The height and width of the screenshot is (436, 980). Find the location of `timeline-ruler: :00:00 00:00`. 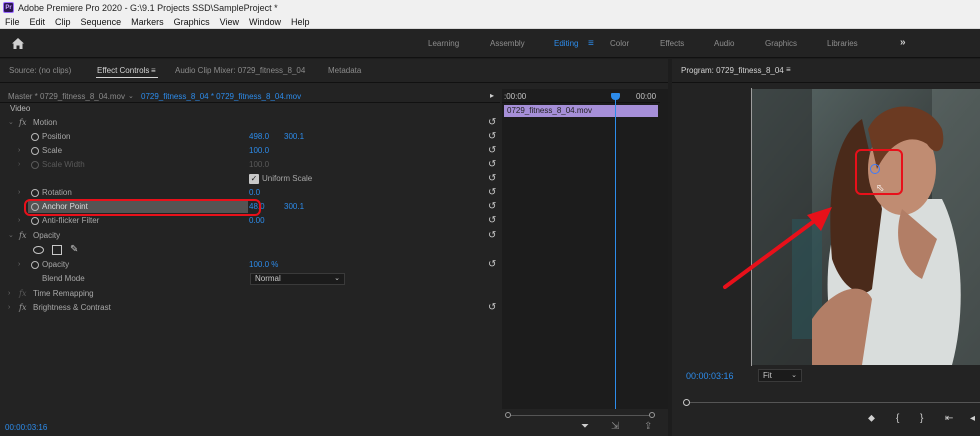

timeline-ruler: :00:00 00:00 is located at coordinates (581, 96).